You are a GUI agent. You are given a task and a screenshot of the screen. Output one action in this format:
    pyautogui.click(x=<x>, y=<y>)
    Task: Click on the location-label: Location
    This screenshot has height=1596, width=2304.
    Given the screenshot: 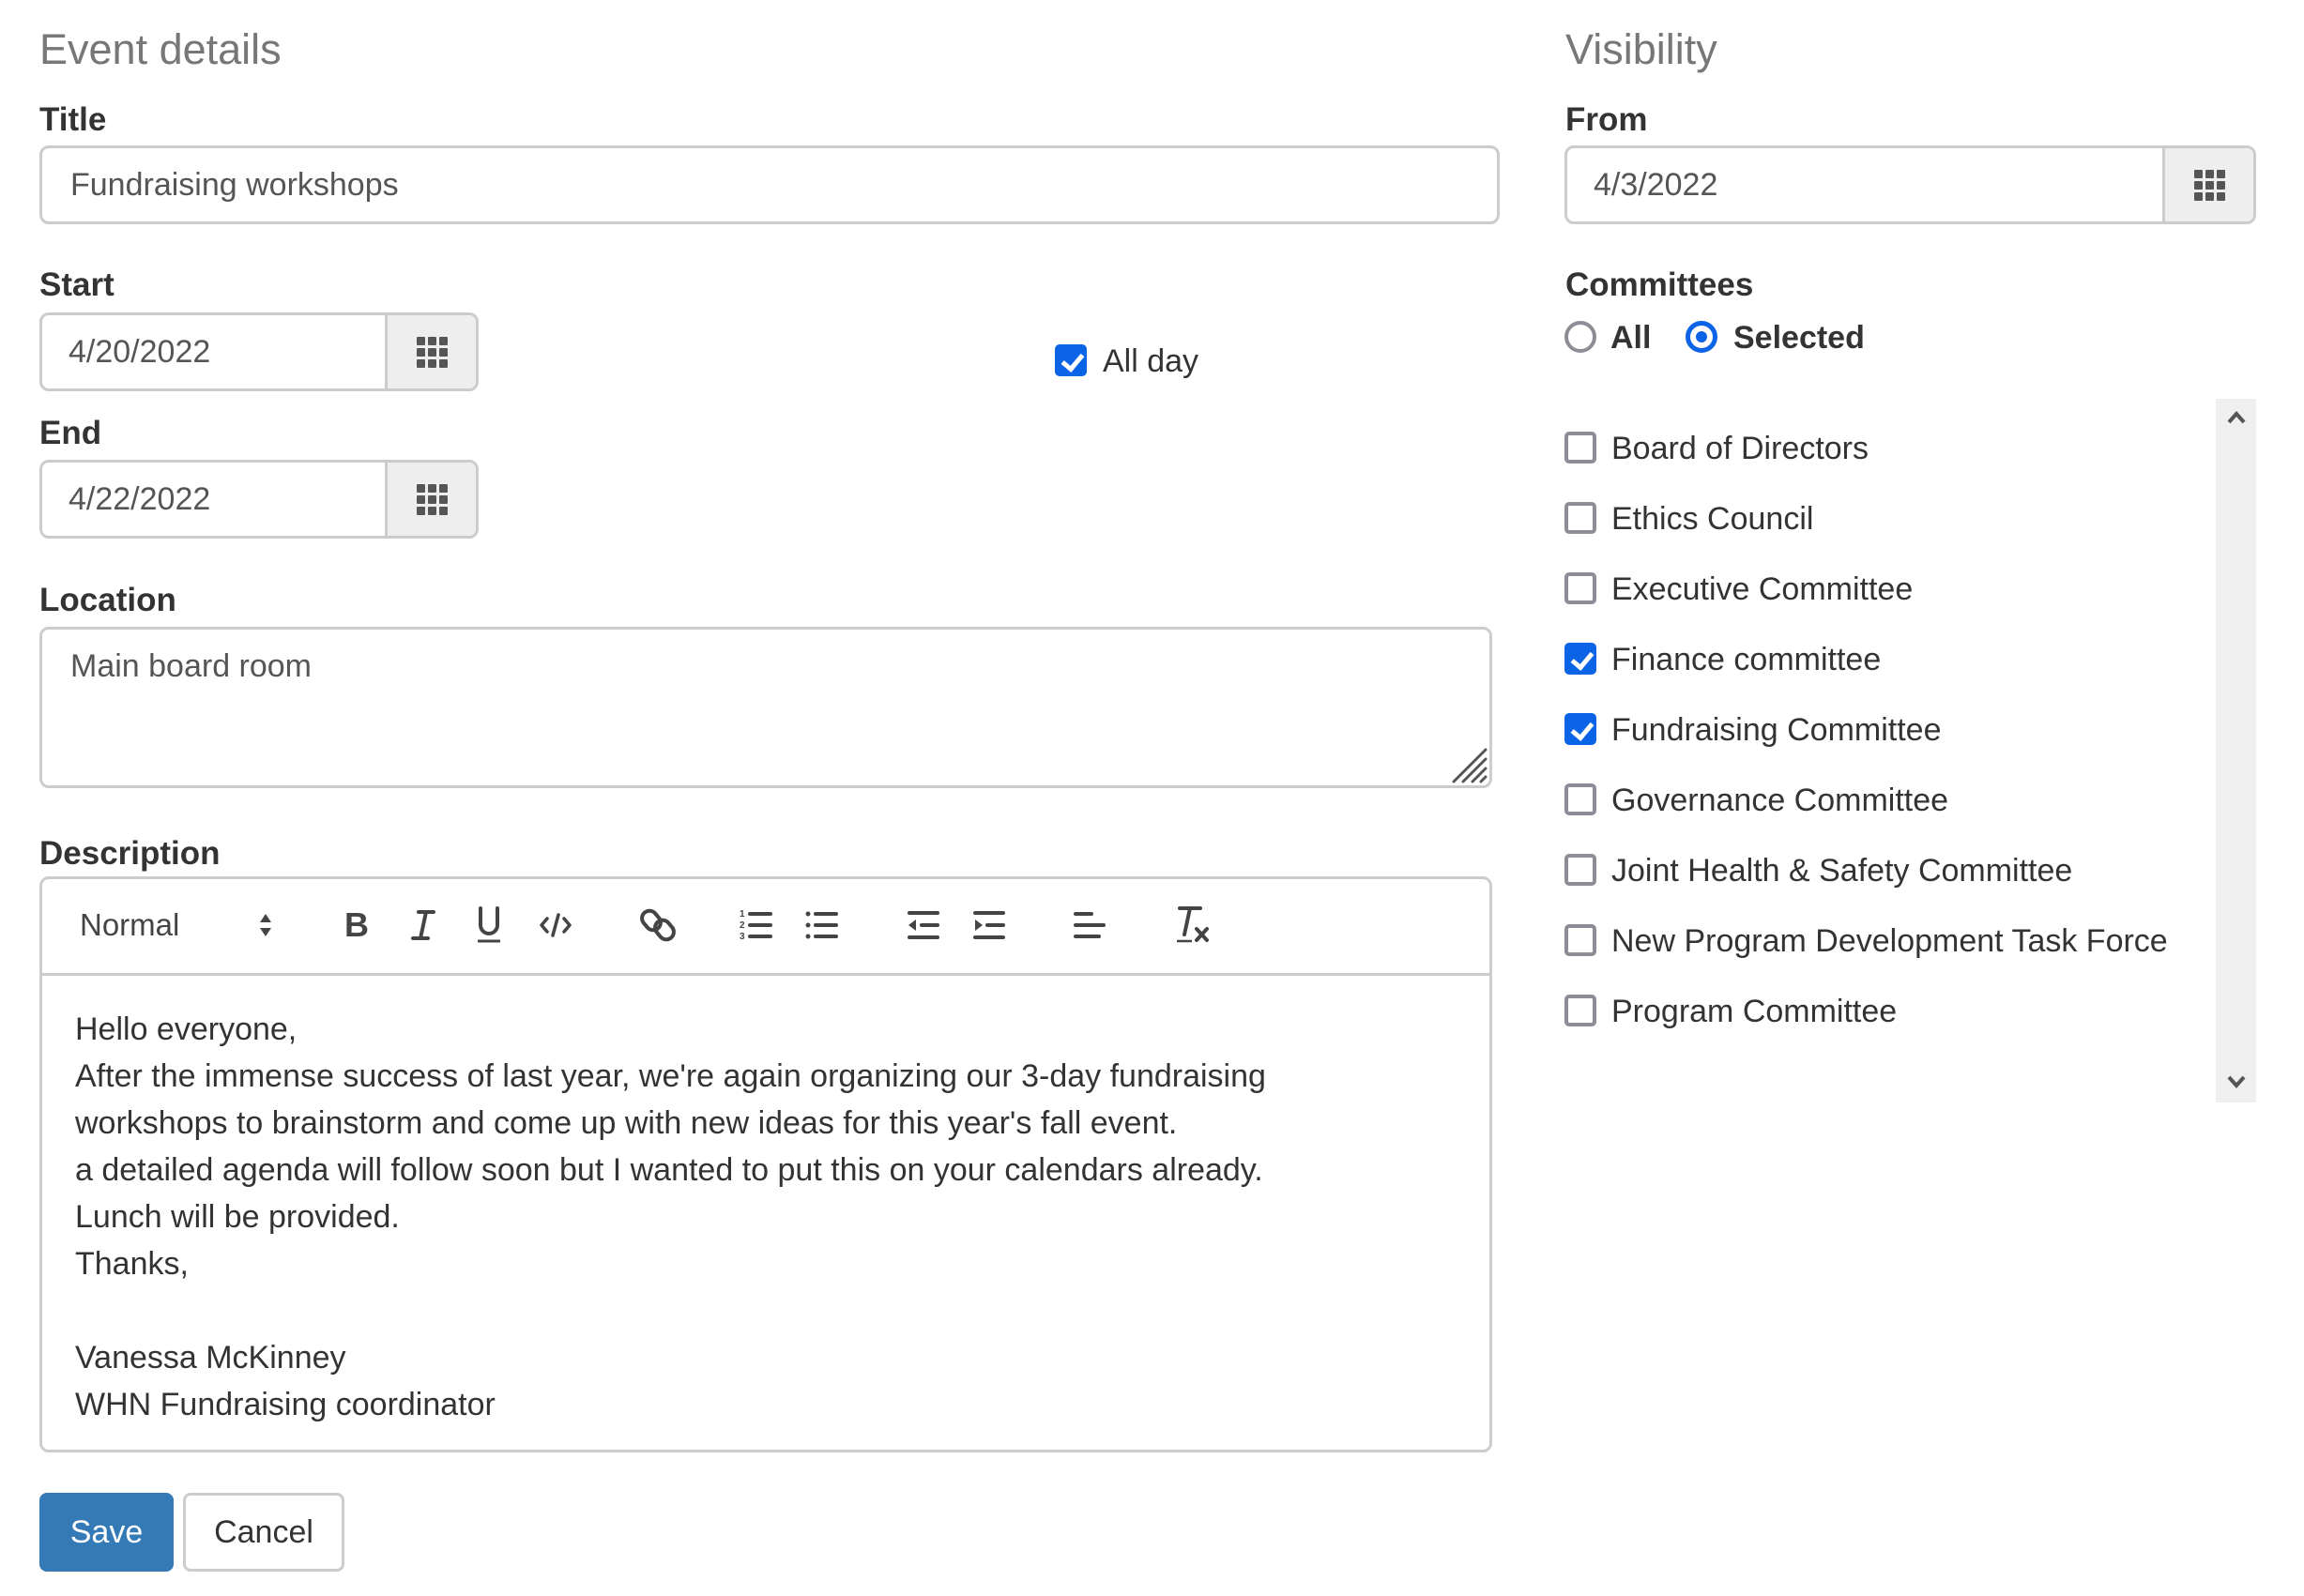 What is the action you would take?
    pyautogui.click(x=107, y=600)
    